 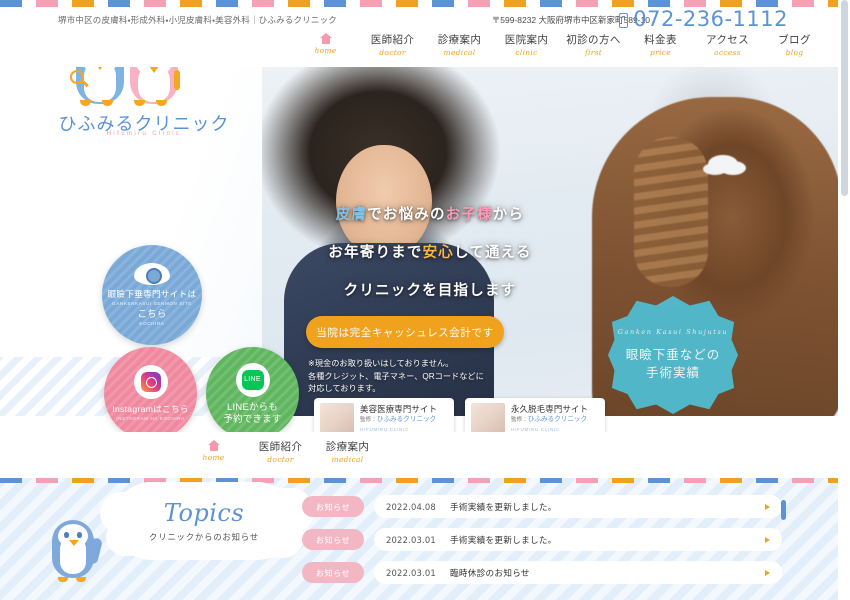 What do you see at coordinates (392, 40) in the screenshot?
I see `nav-item-doctor-label: 医師紹介` at bounding box center [392, 40].